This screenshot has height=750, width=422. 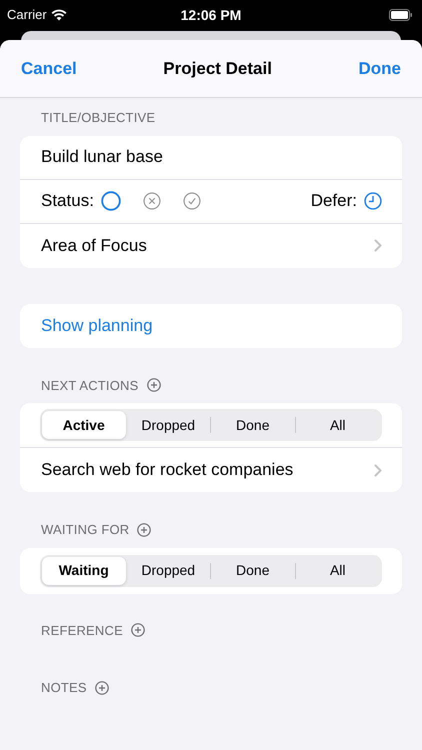 What do you see at coordinates (64, 688) in the screenshot?
I see `section-header: NOTES` at bounding box center [64, 688].